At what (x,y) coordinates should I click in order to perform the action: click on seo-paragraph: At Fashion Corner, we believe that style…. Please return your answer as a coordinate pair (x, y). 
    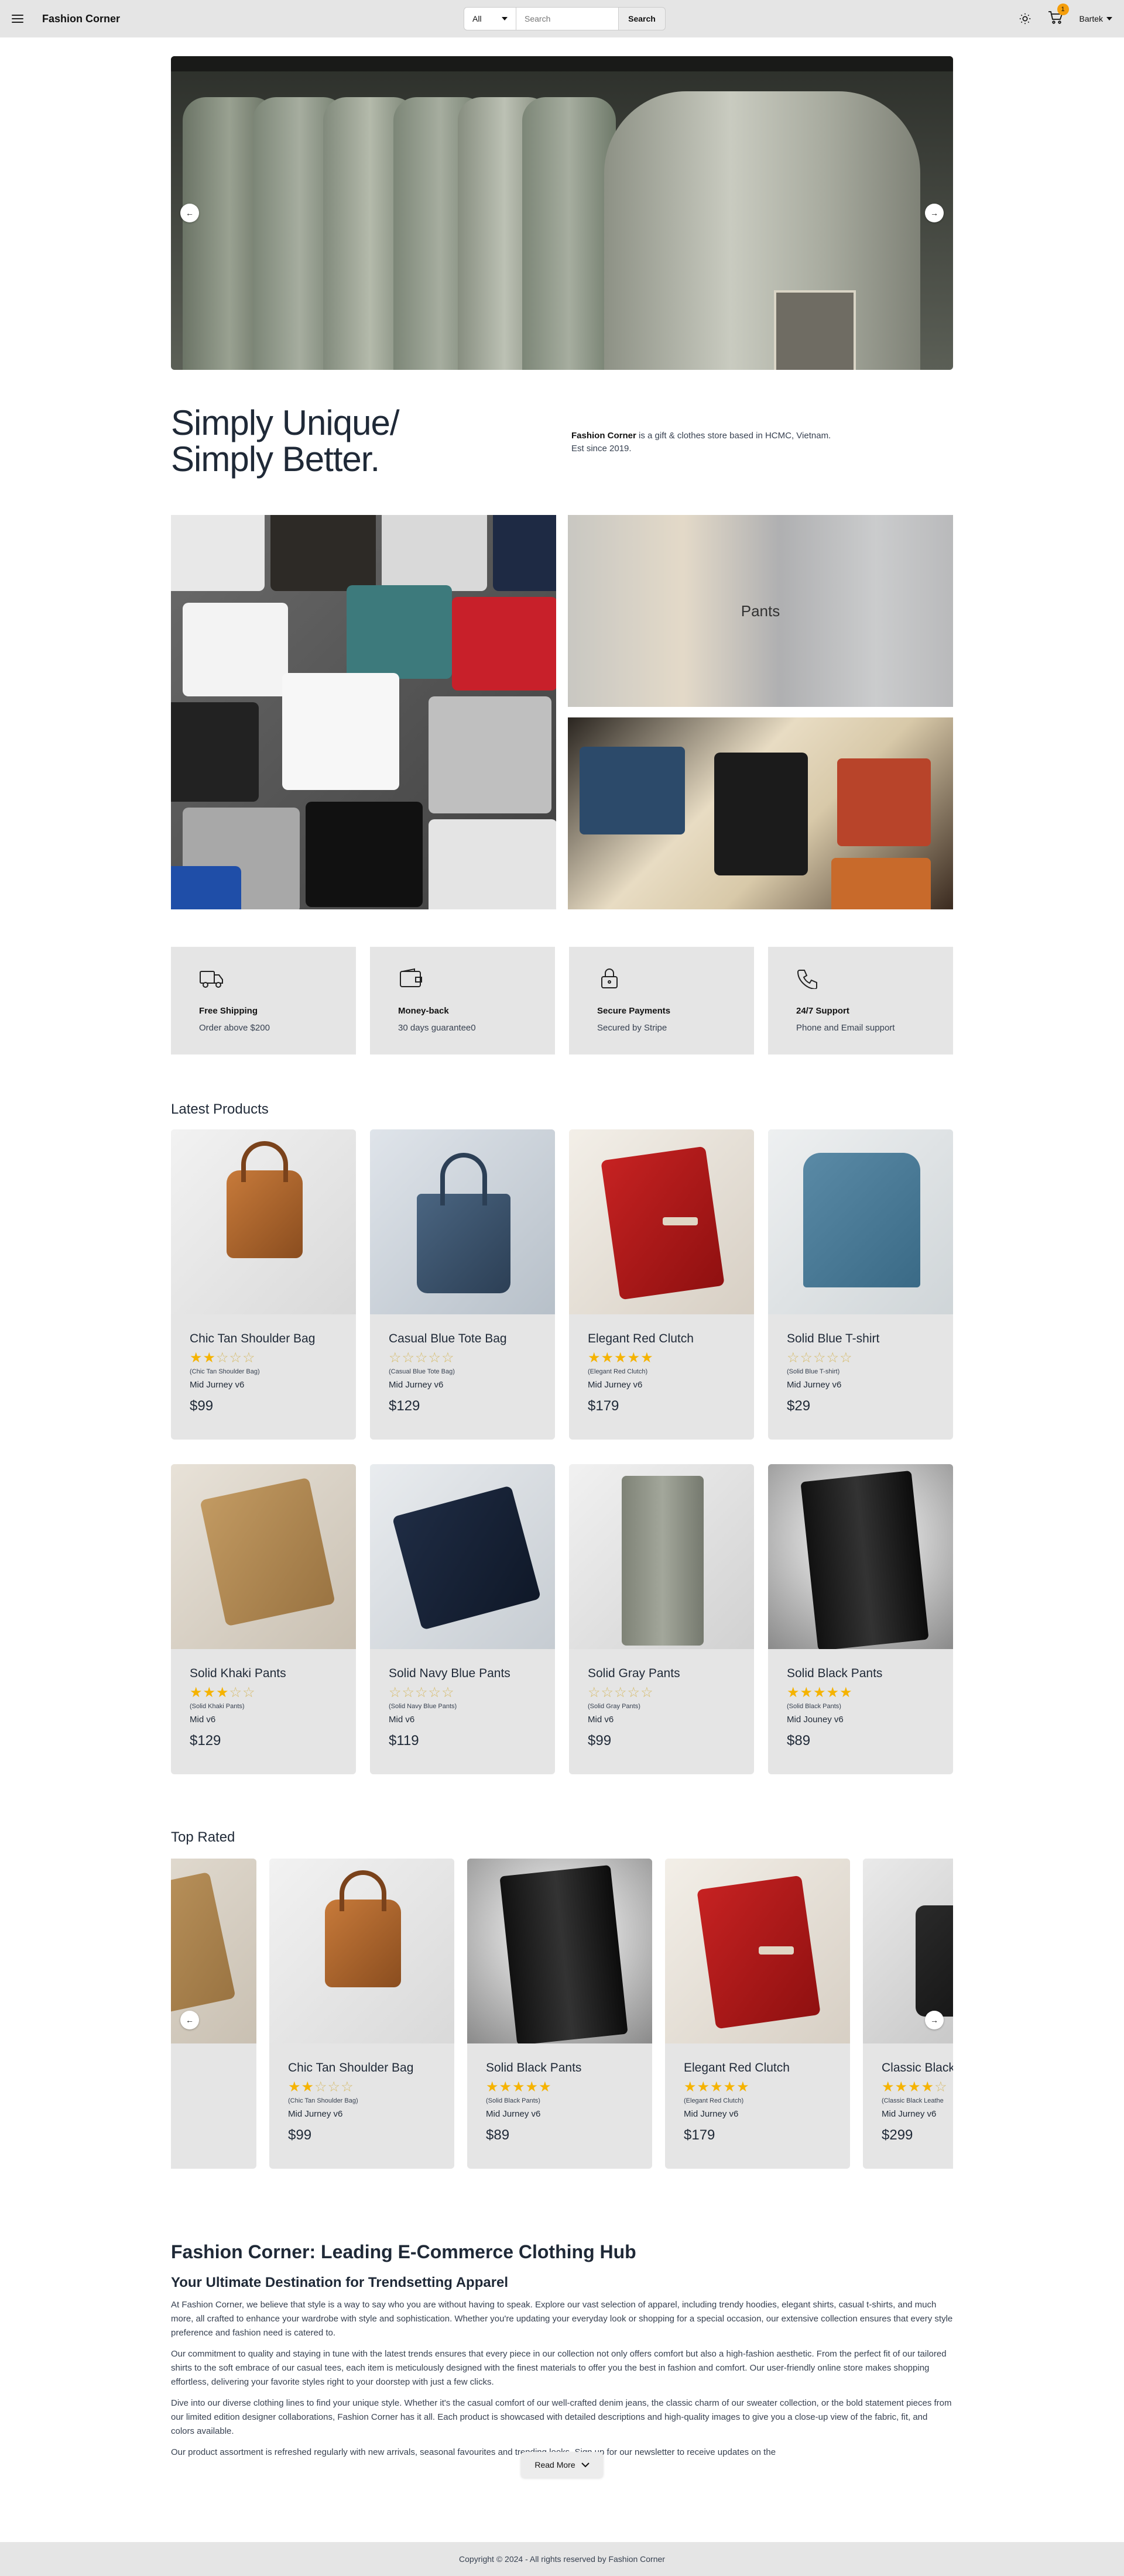
    Looking at the image, I should click on (562, 2319).